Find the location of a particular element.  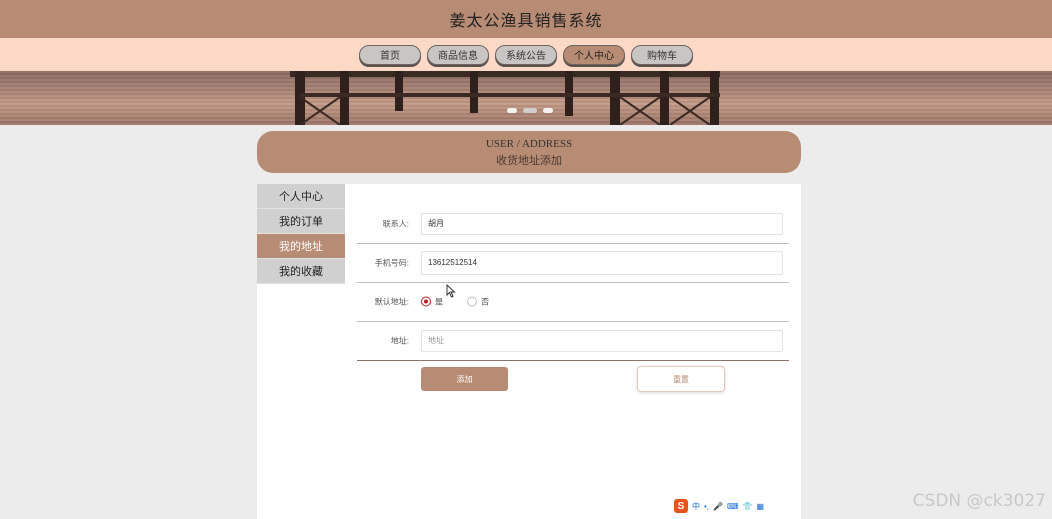

default-address-row: 默认地址: 是 否 is located at coordinates (573, 302).